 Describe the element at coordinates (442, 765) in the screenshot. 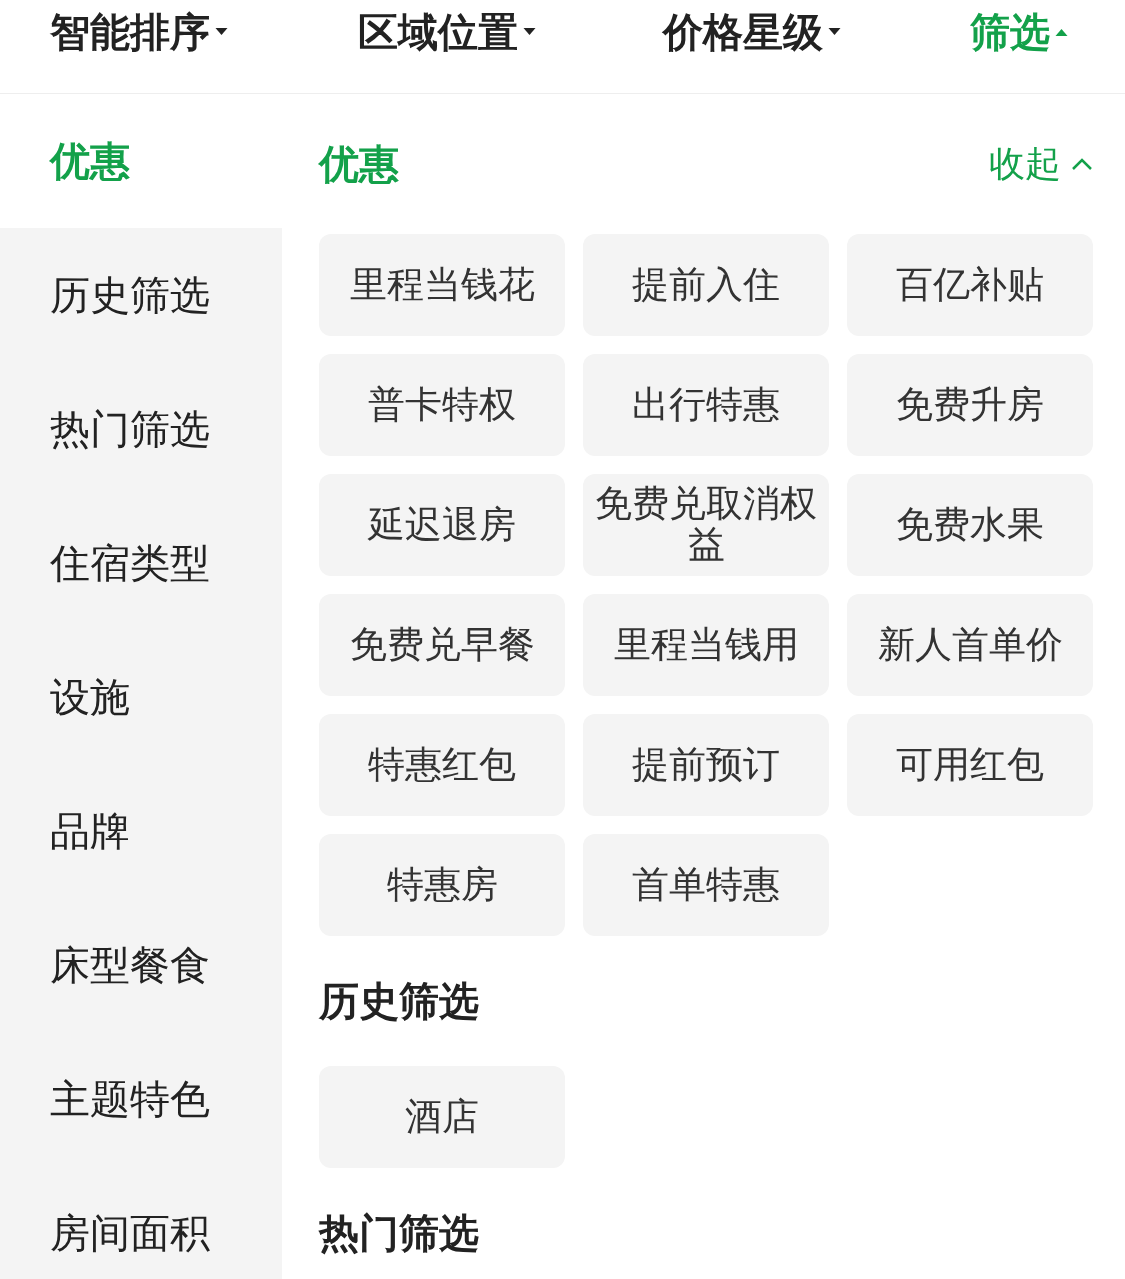

I see `filter-option: 特惠红包` at that location.